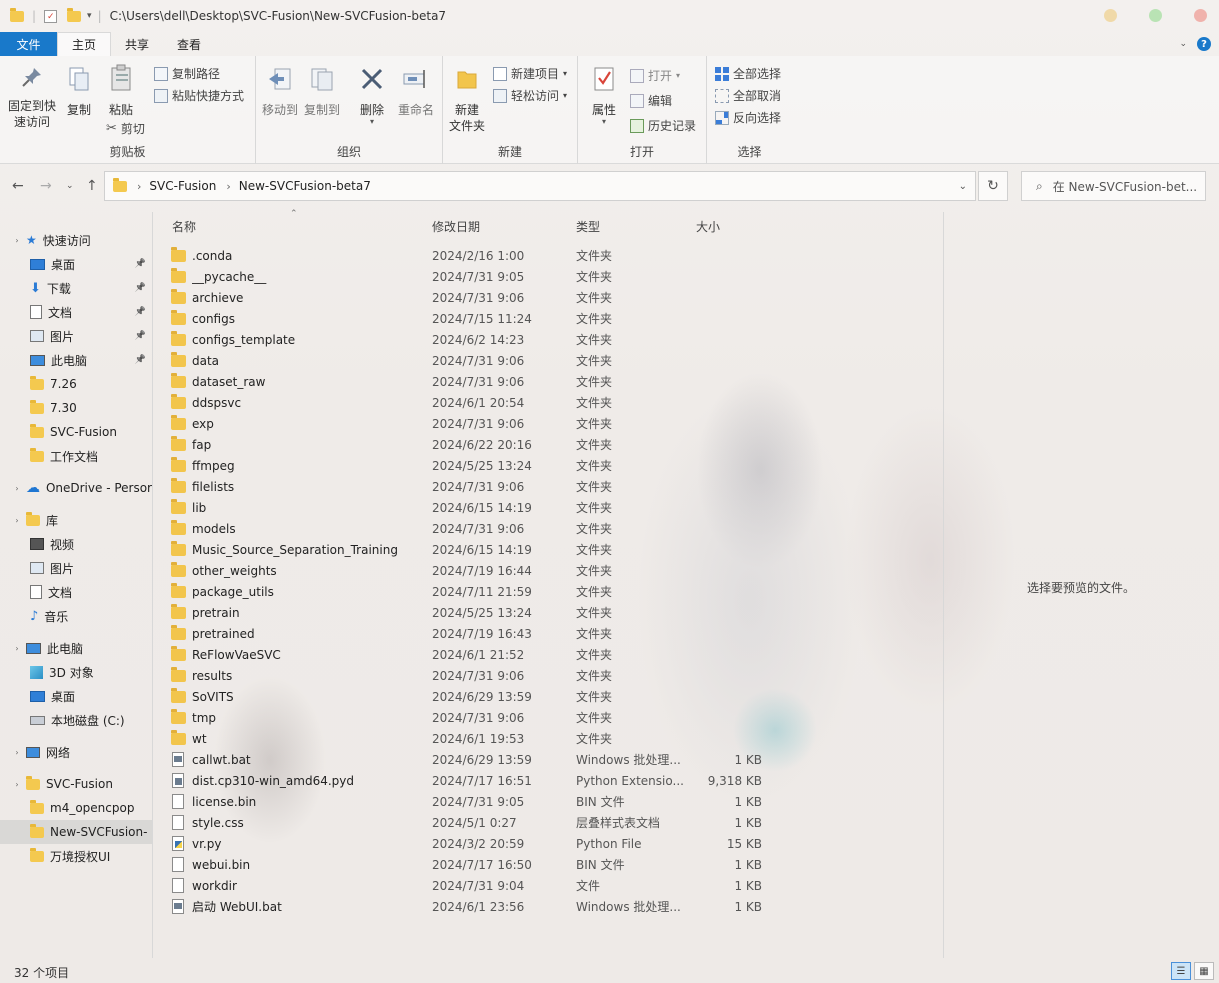  I want to click on column-header-size: 大小, so click(708, 226).